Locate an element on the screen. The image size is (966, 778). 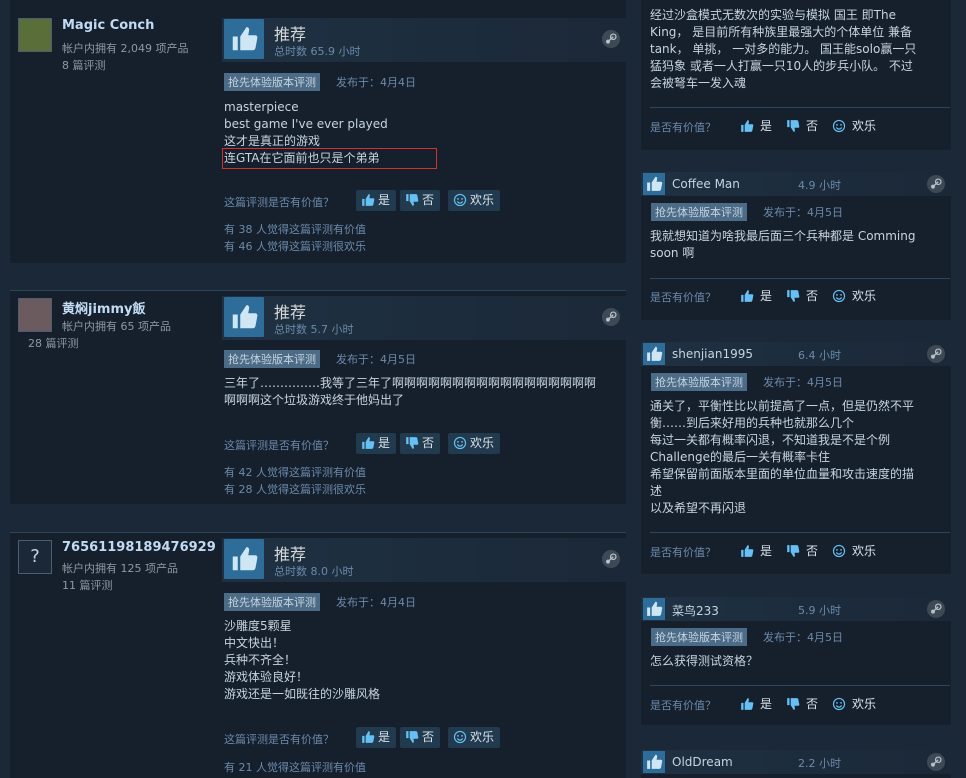
author-name: 黄焖jimmy飯 is located at coordinates (103, 307).